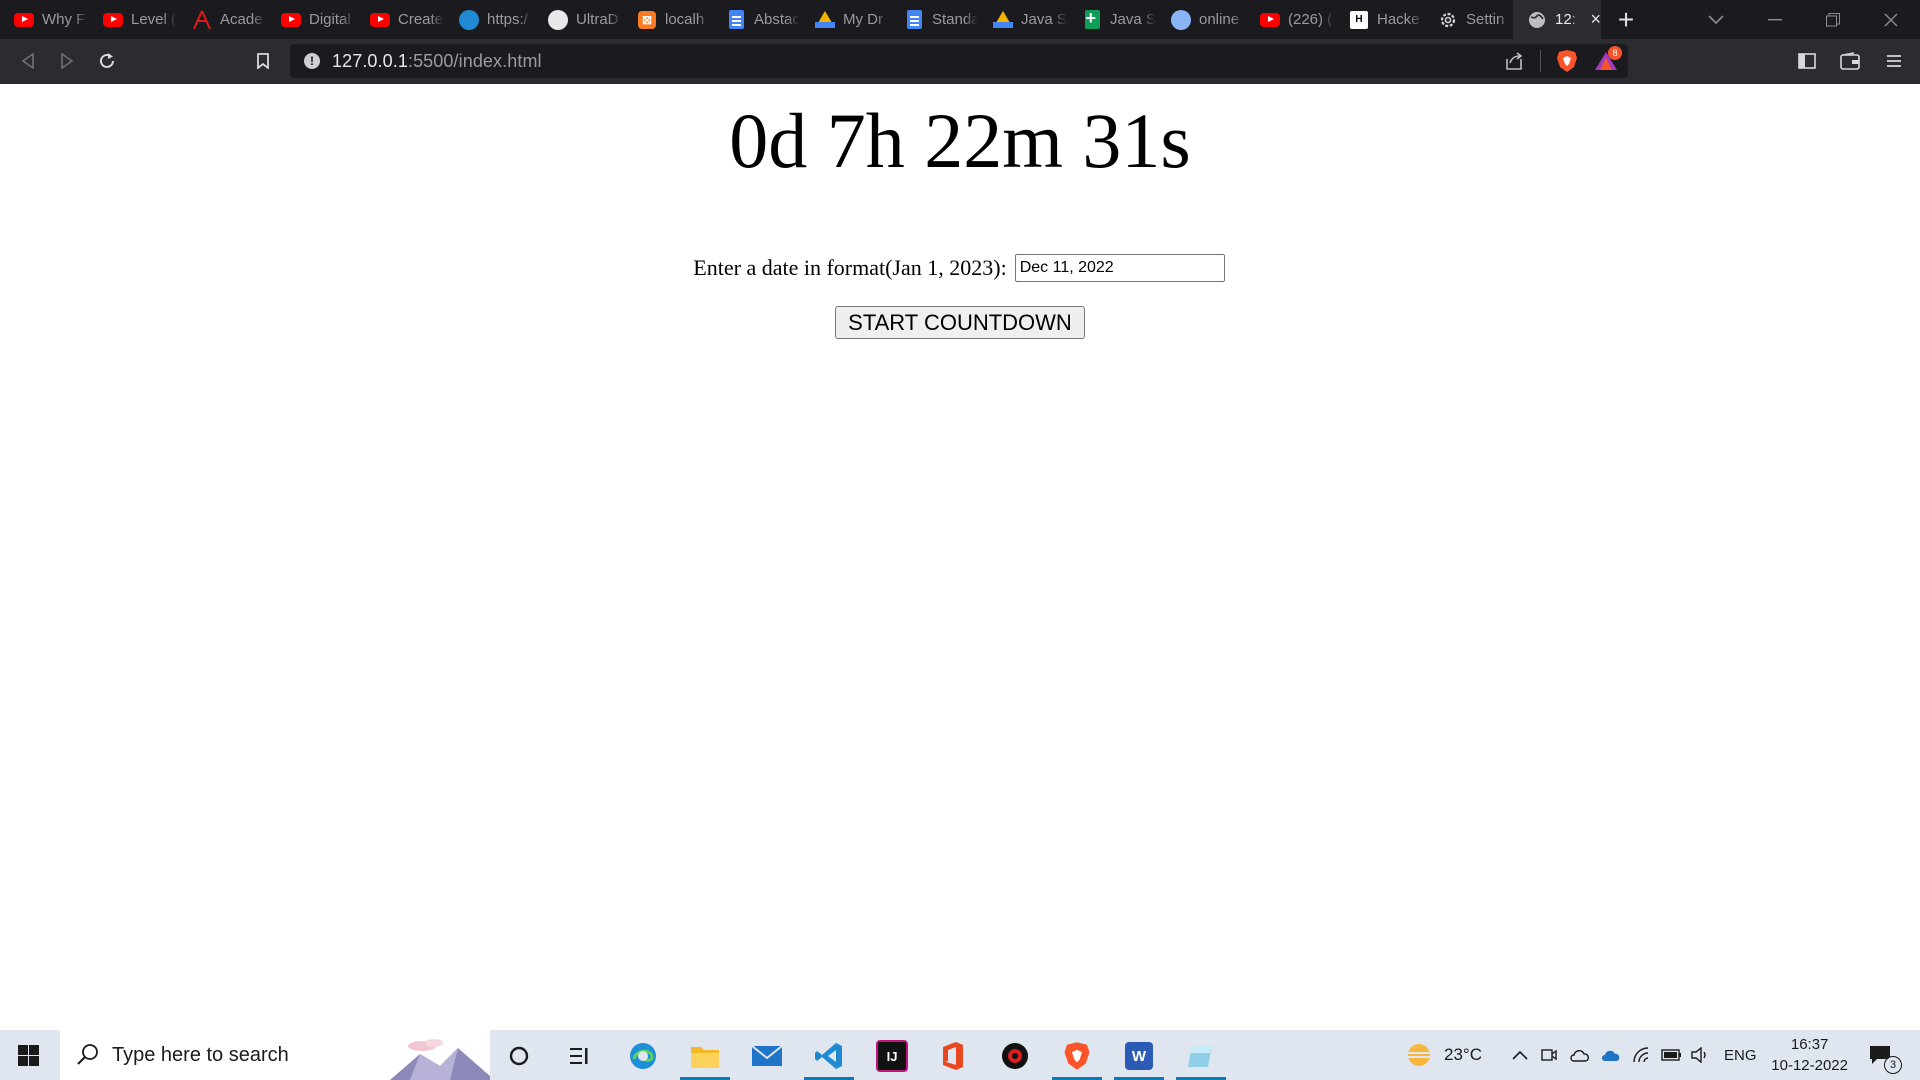 The width and height of the screenshot is (1920, 1080). What do you see at coordinates (1119, 268) in the screenshot?
I see `date-input` at bounding box center [1119, 268].